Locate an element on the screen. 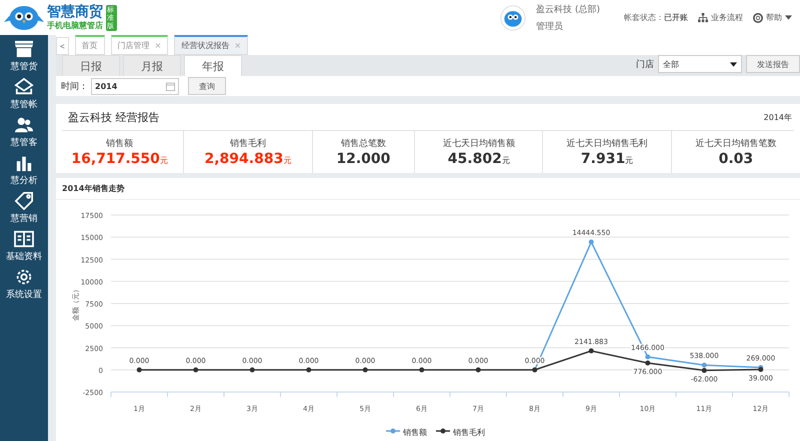 The height and width of the screenshot is (441, 800). bar-chart-icon is located at coordinates (24, 163).